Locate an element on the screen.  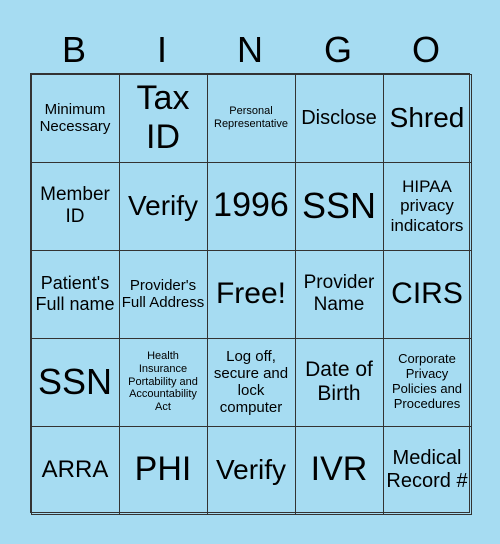
bingo-cell: HIPAA privacy indicators is located at coordinates (427, 206).